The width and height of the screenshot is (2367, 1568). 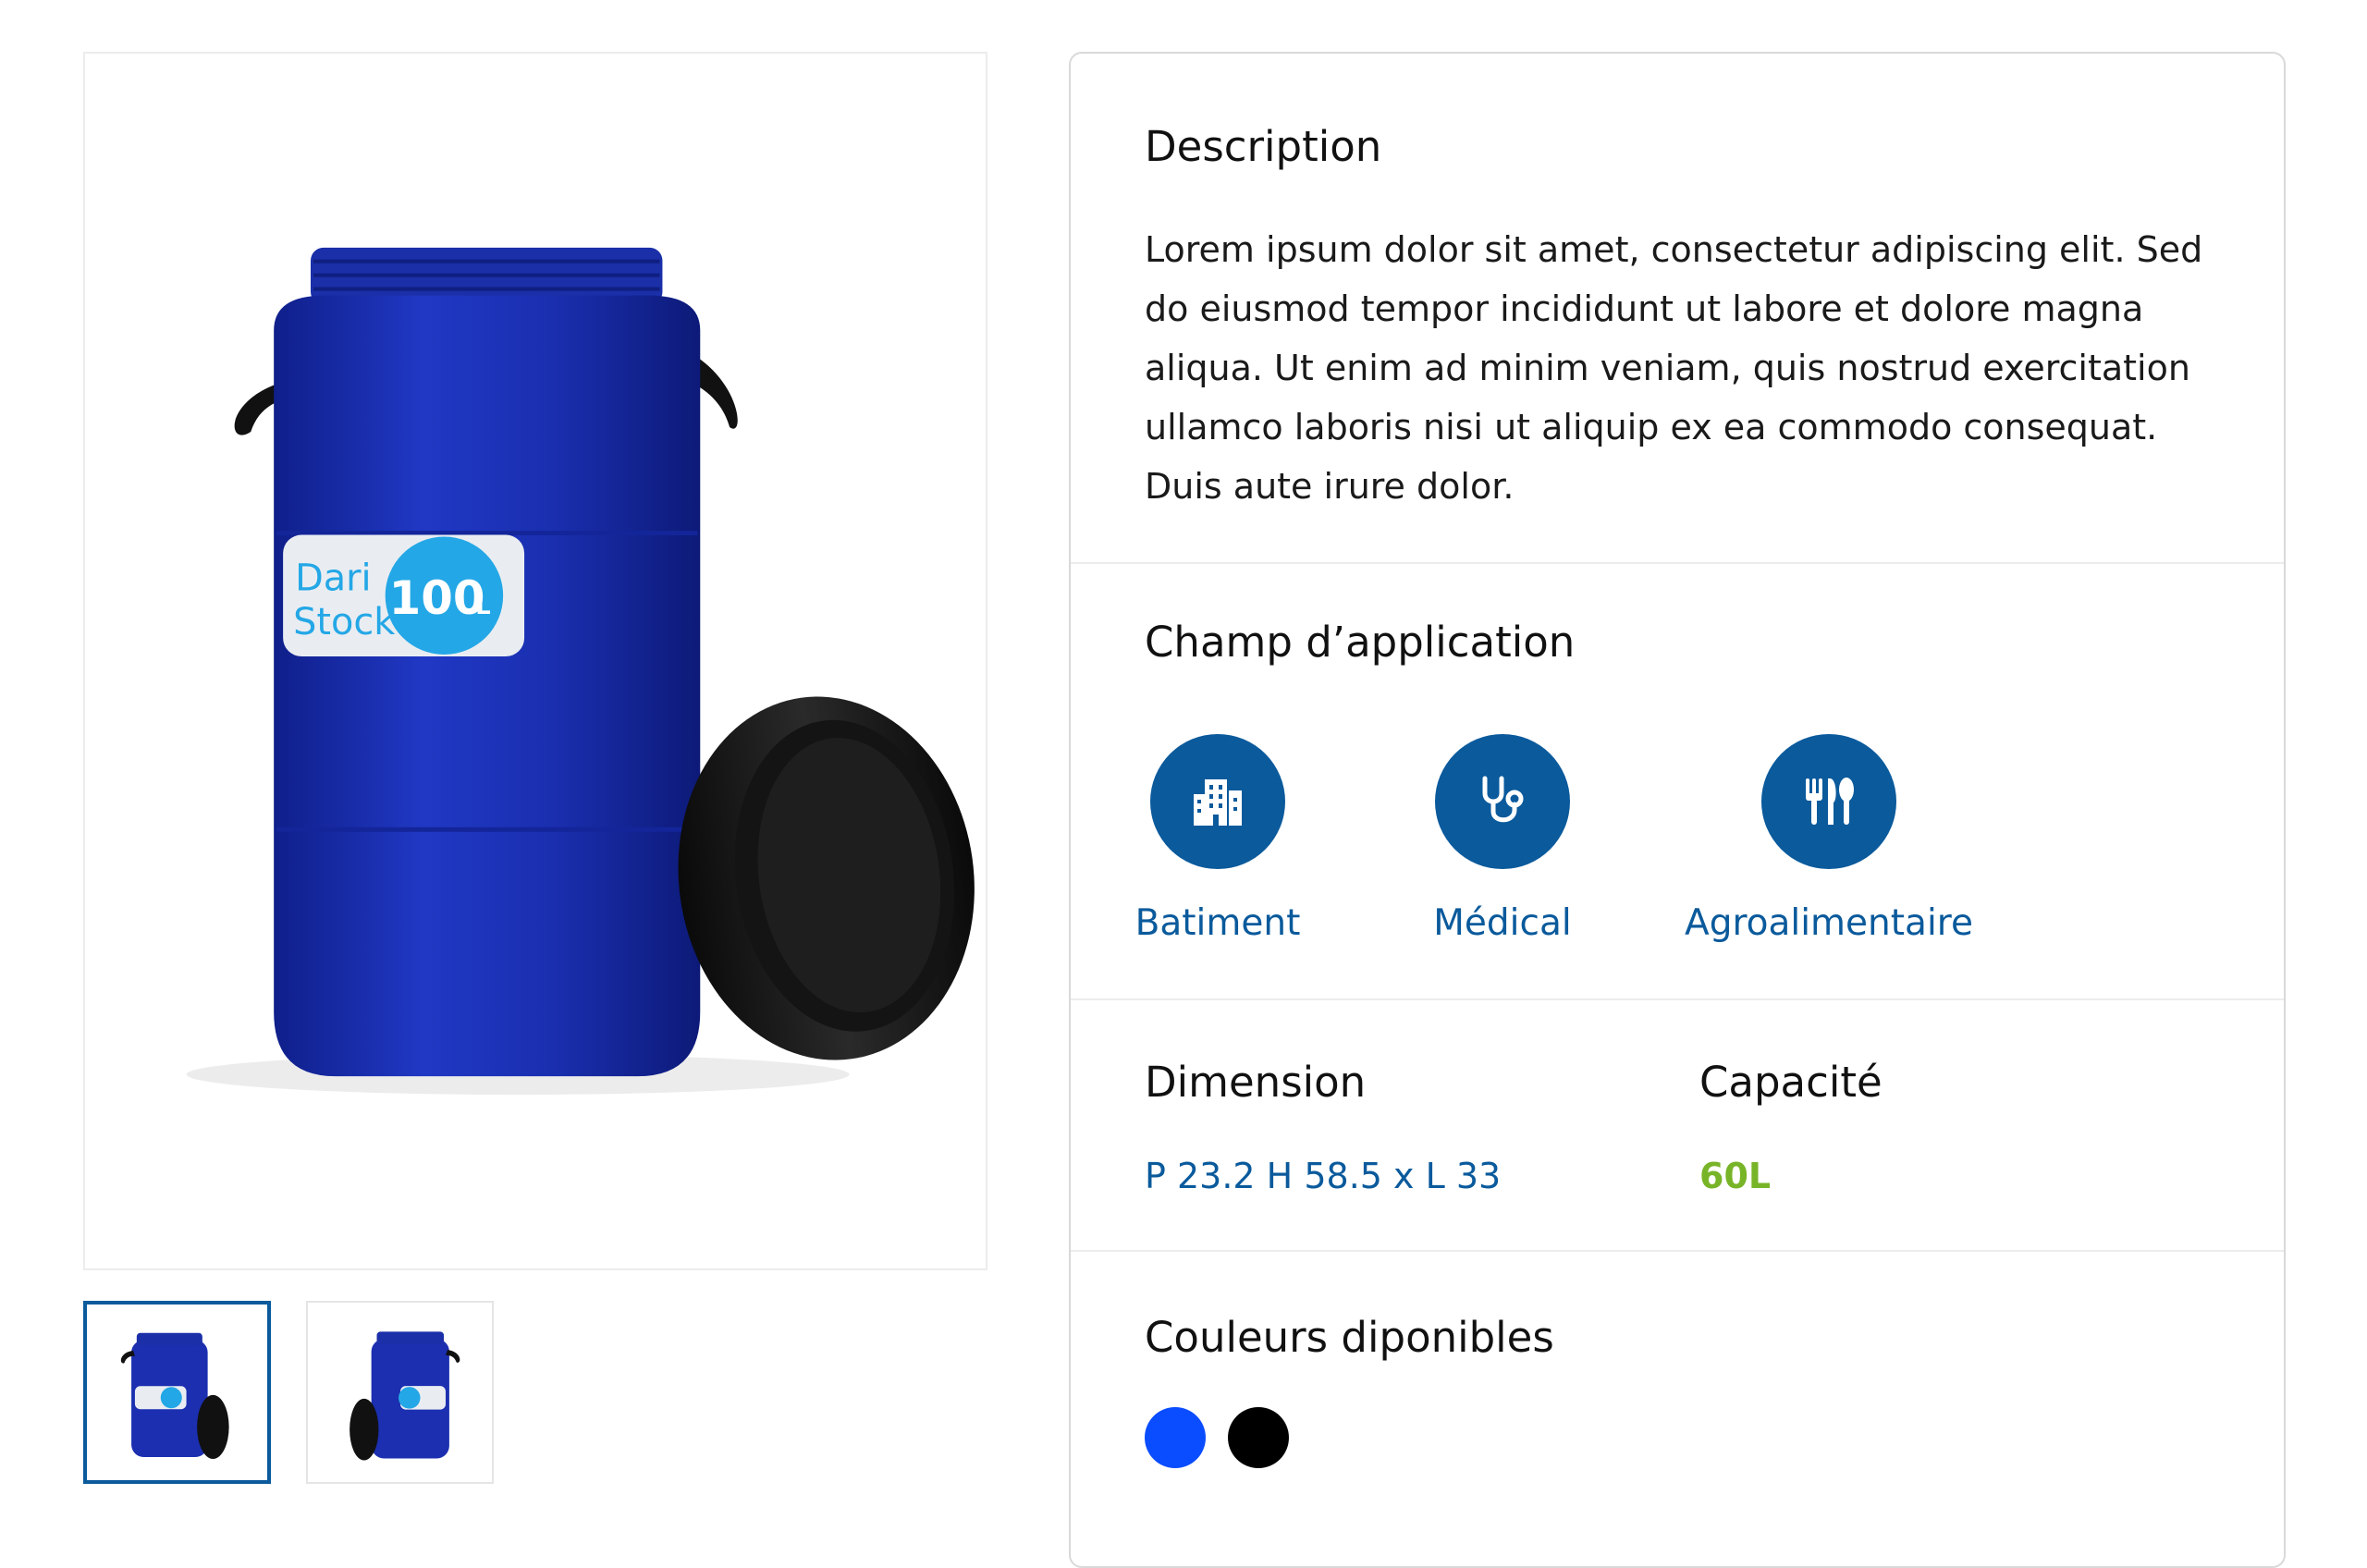 What do you see at coordinates (1263, 146) in the screenshot?
I see `description-title: Description` at bounding box center [1263, 146].